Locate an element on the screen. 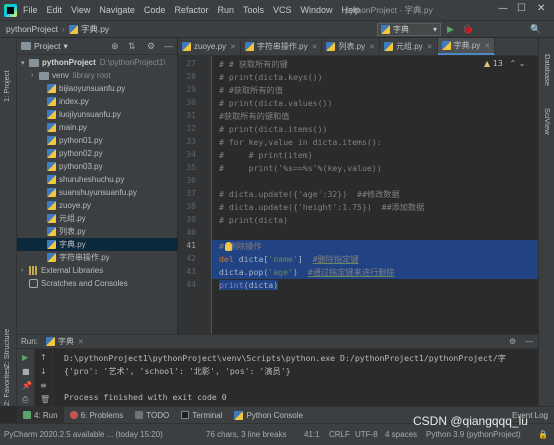 This screenshot has width=554, height=445. run-configuration-select: 字典 ▾ is located at coordinates (409, 29).